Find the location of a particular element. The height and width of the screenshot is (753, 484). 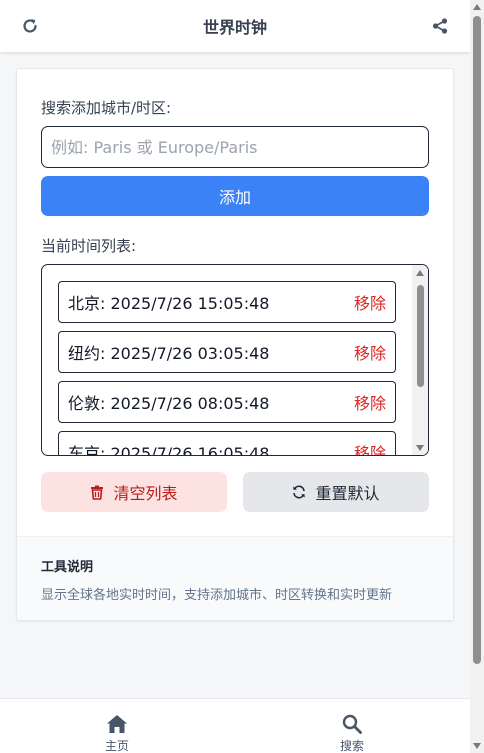

app-header: 世界时钟 is located at coordinates (235, 26).